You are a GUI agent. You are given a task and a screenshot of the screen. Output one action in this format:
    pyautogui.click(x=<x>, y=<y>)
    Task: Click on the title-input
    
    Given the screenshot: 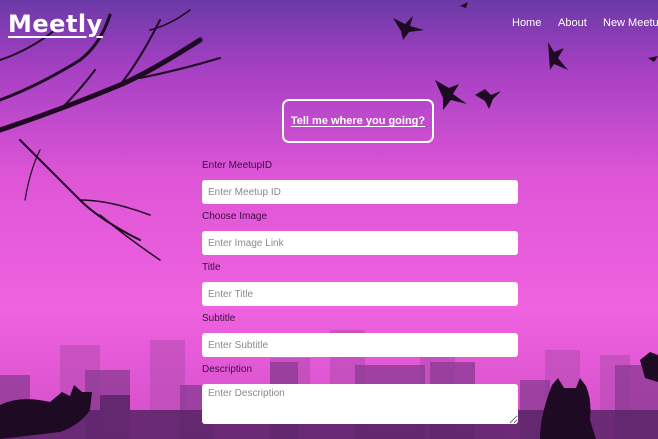 What is the action you would take?
    pyautogui.click(x=360, y=294)
    